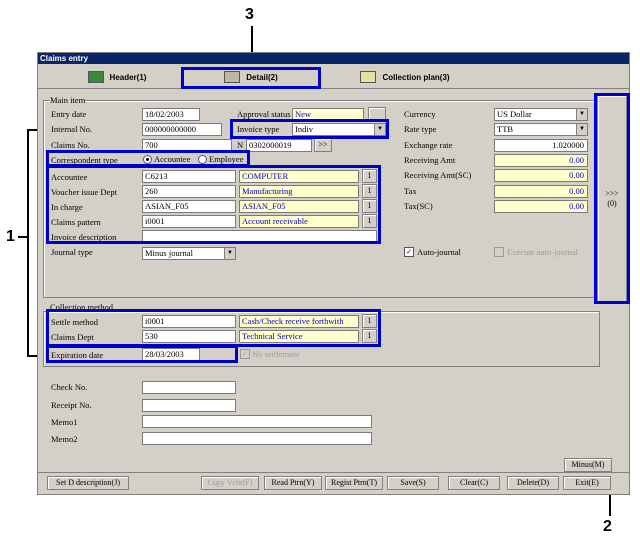 Image resolution: width=640 pixels, height=547 pixels. Describe the element at coordinates (213, 328) in the screenshot. I see `highlight-collection-fields` at that location.